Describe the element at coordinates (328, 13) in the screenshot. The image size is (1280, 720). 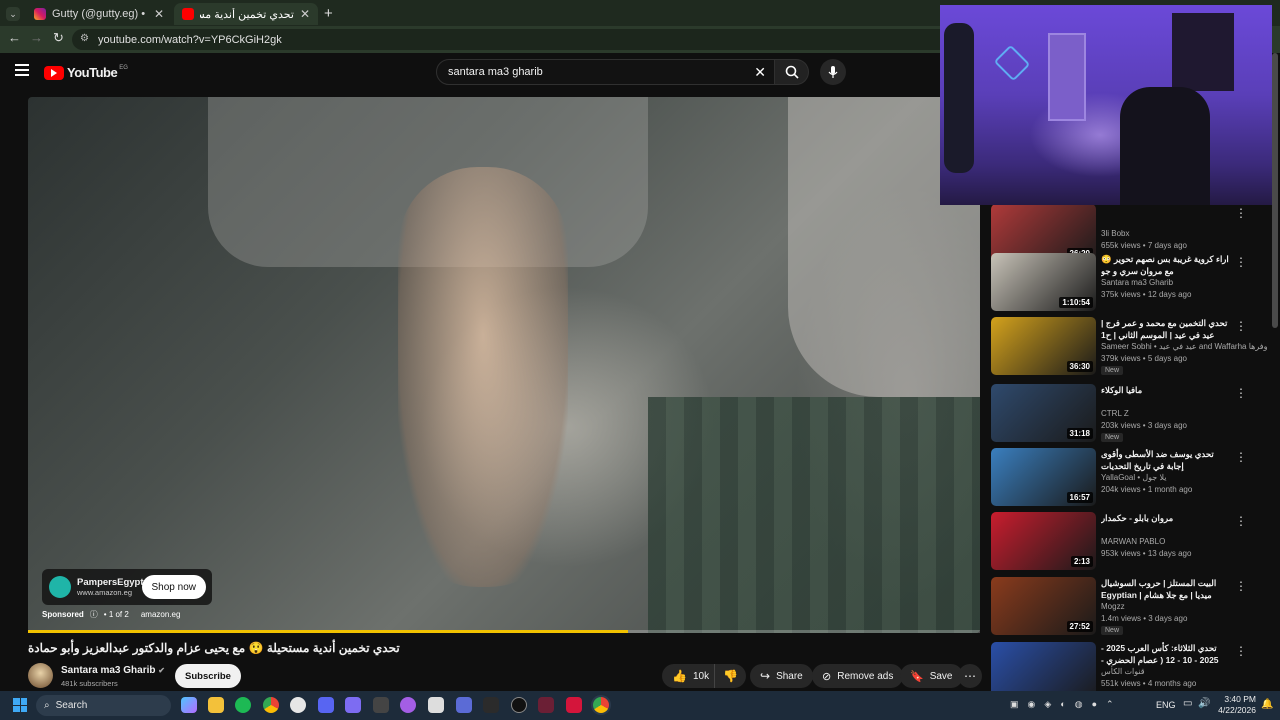
I see `new-tab-icon: +` at that location.